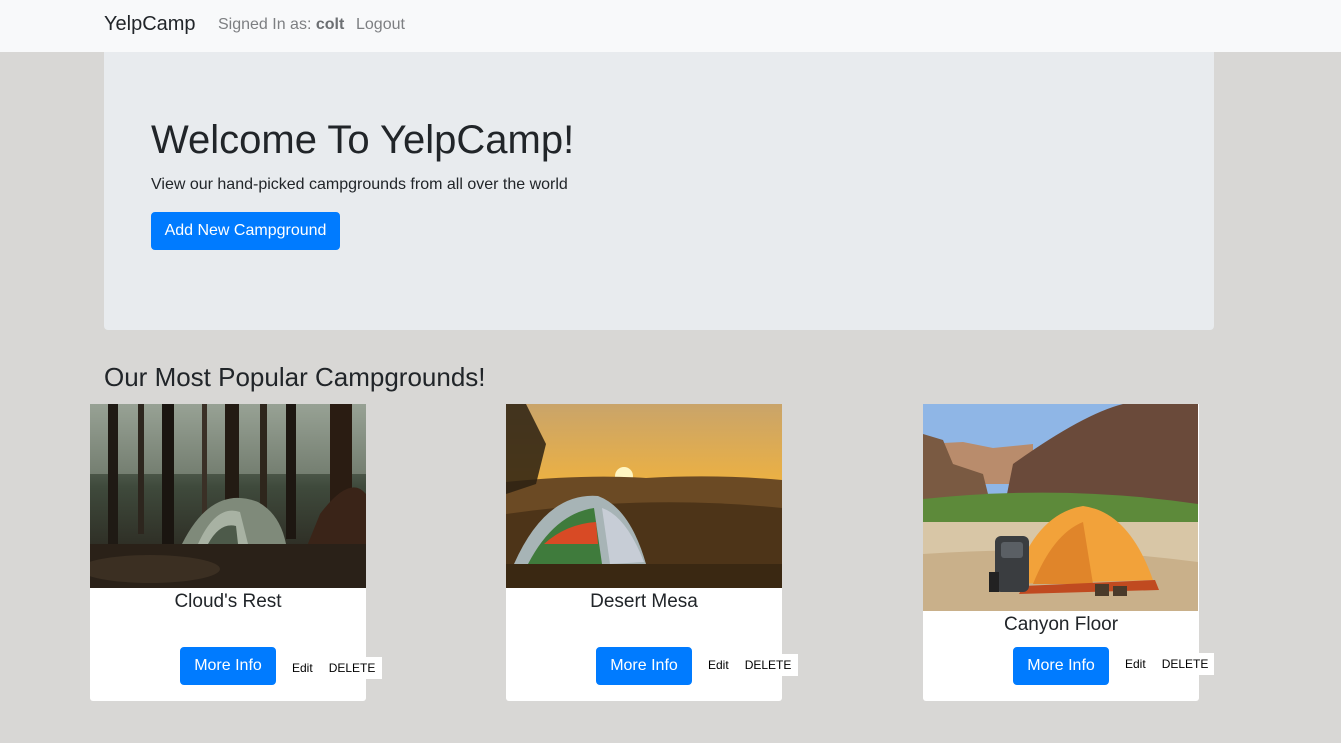 The width and height of the screenshot is (1341, 743). I want to click on logout-link: Logout, so click(380, 25).